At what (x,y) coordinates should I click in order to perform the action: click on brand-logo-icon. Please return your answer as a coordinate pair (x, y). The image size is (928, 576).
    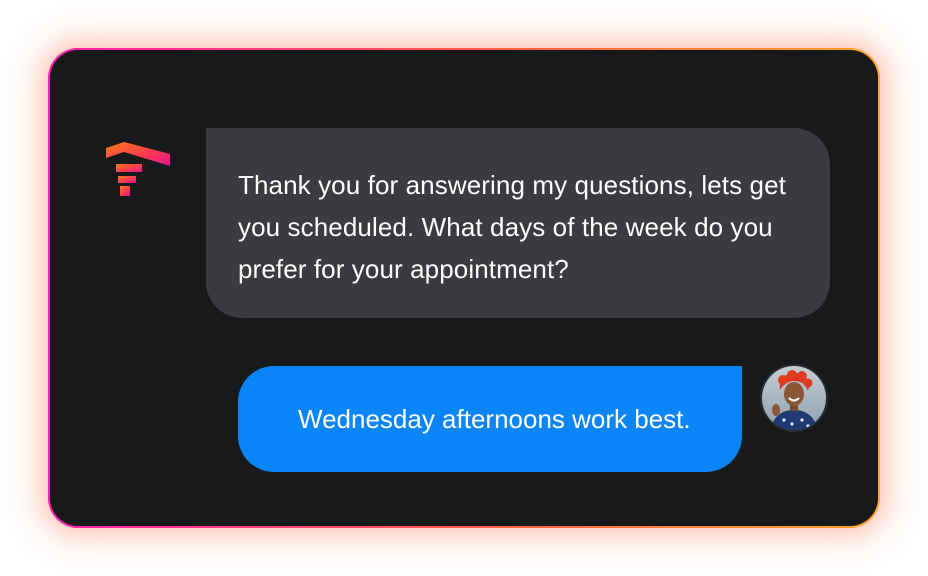
    Looking at the image, I should click on (138, 170).